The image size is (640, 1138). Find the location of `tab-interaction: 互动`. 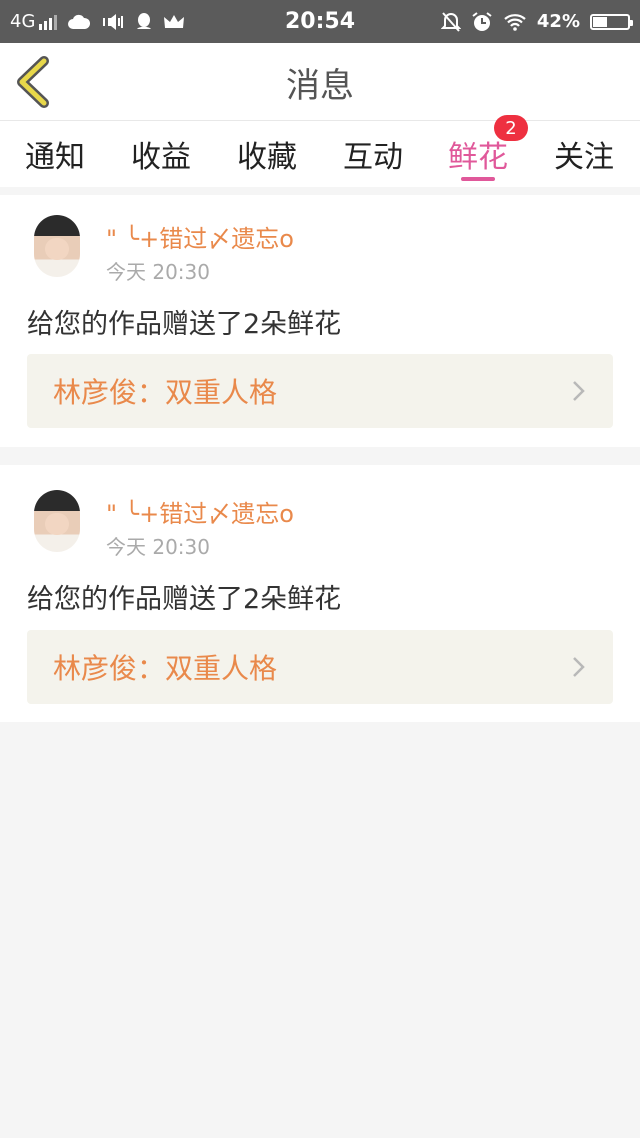

tab-interaction: 互动 is located at coordinates (373, 154).